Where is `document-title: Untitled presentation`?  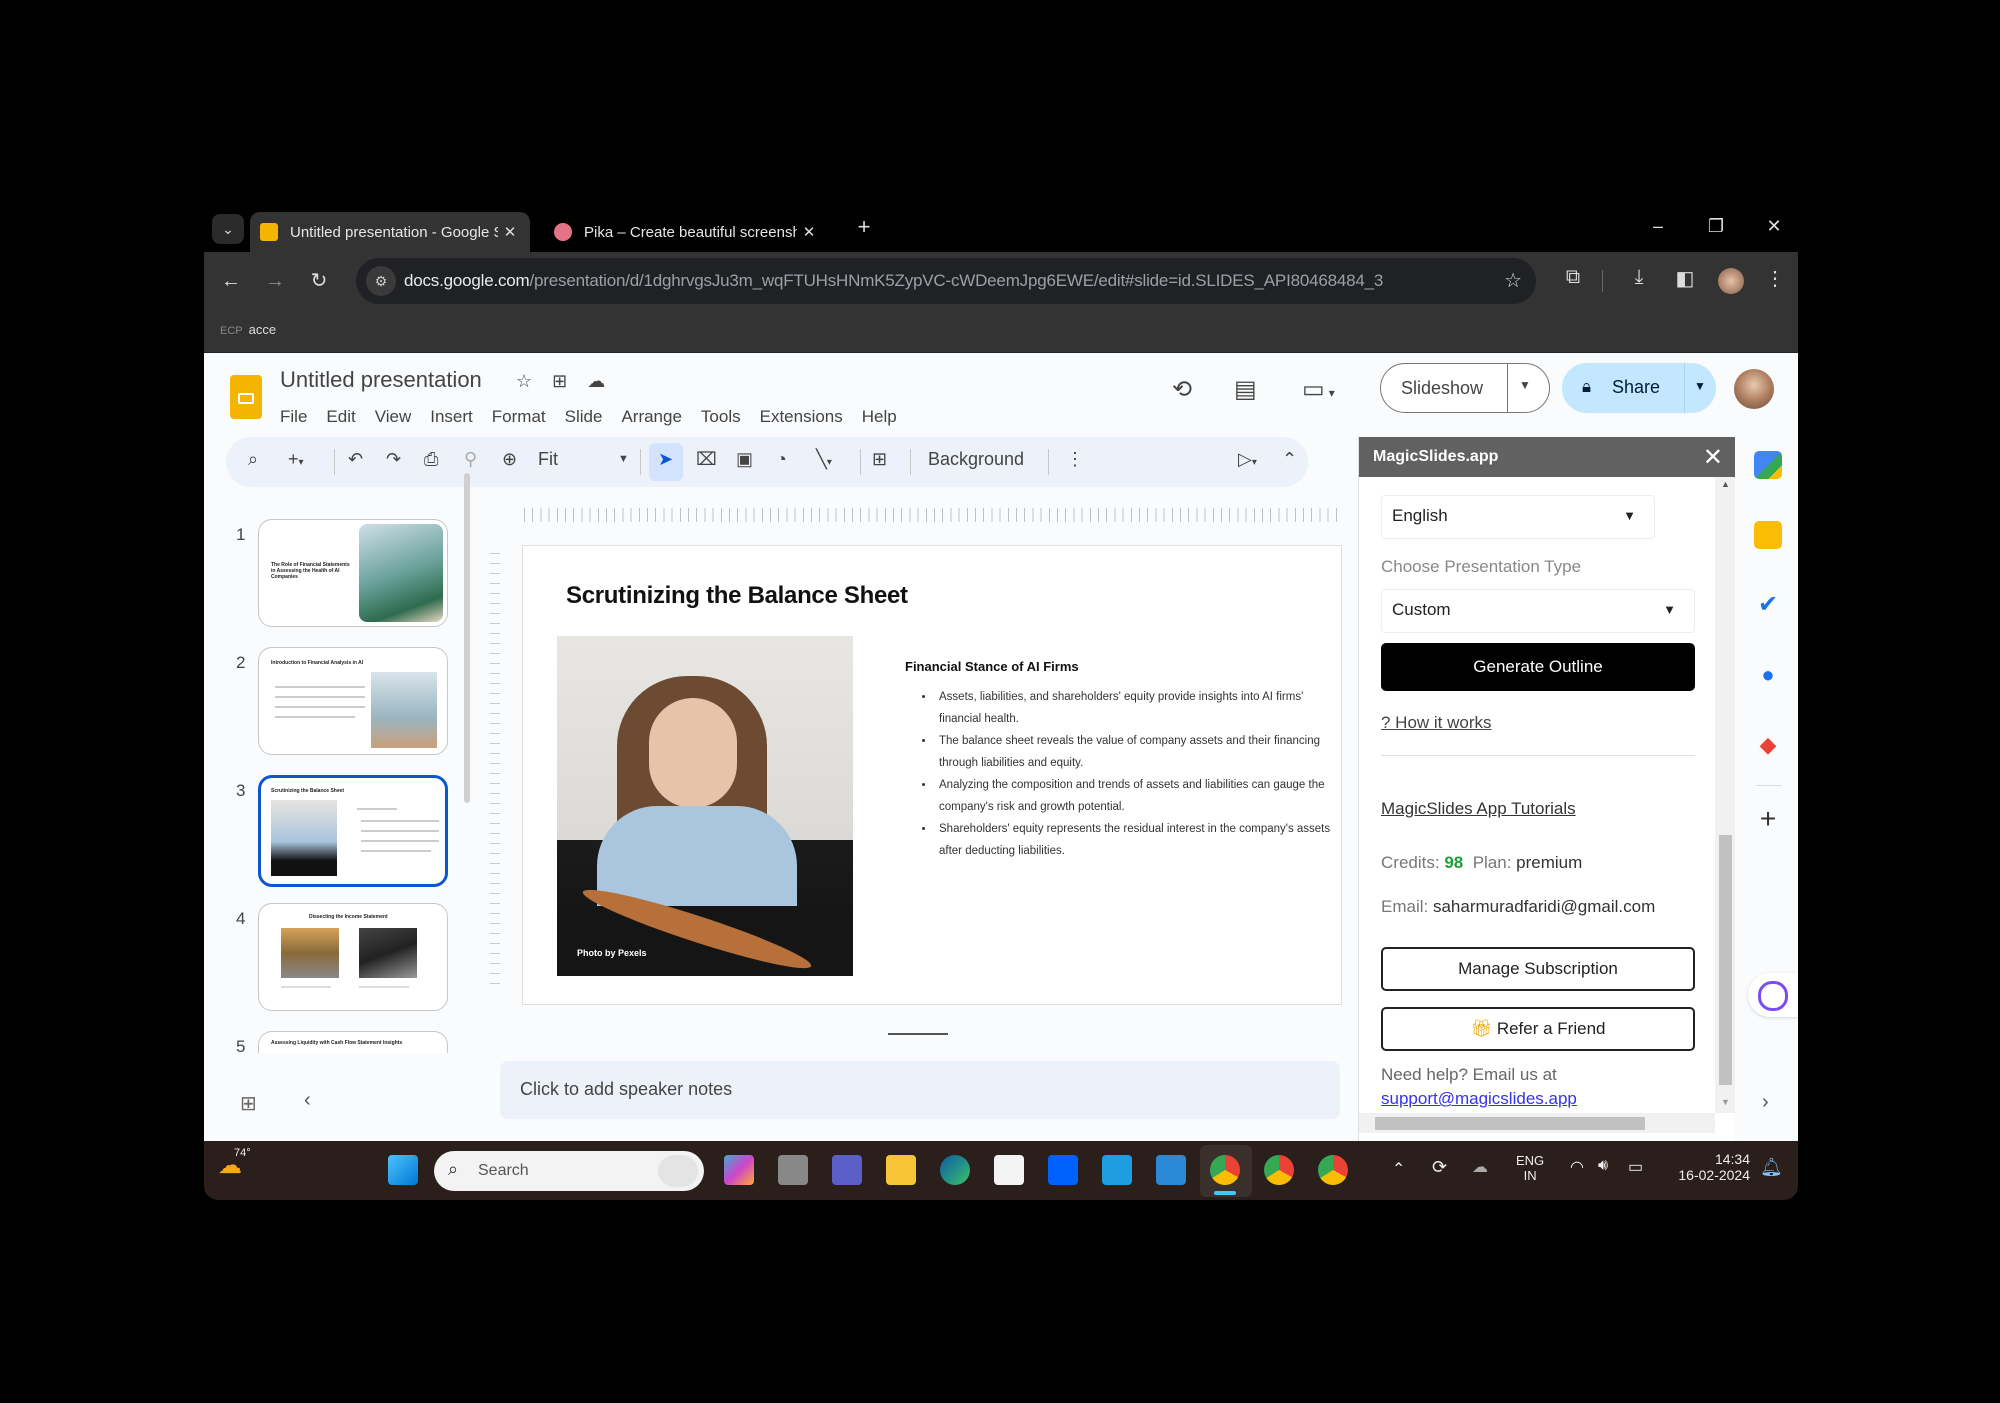
document-title: Untitled presentation is located at coordinates (381, 380).